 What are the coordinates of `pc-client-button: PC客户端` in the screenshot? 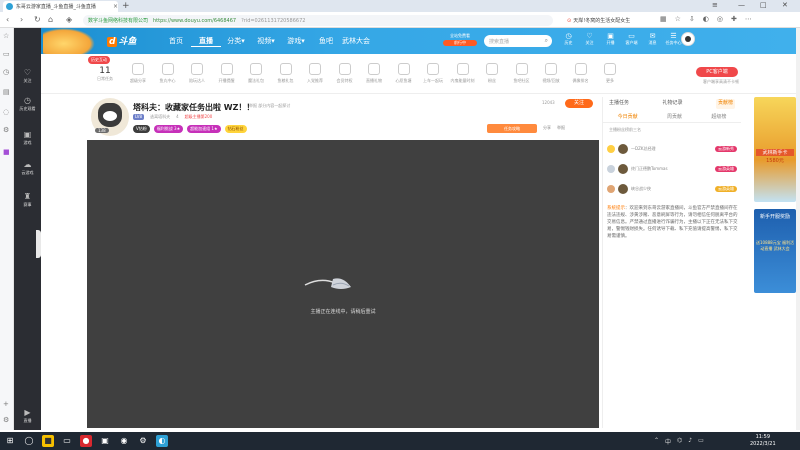 It's located at (717, 72).